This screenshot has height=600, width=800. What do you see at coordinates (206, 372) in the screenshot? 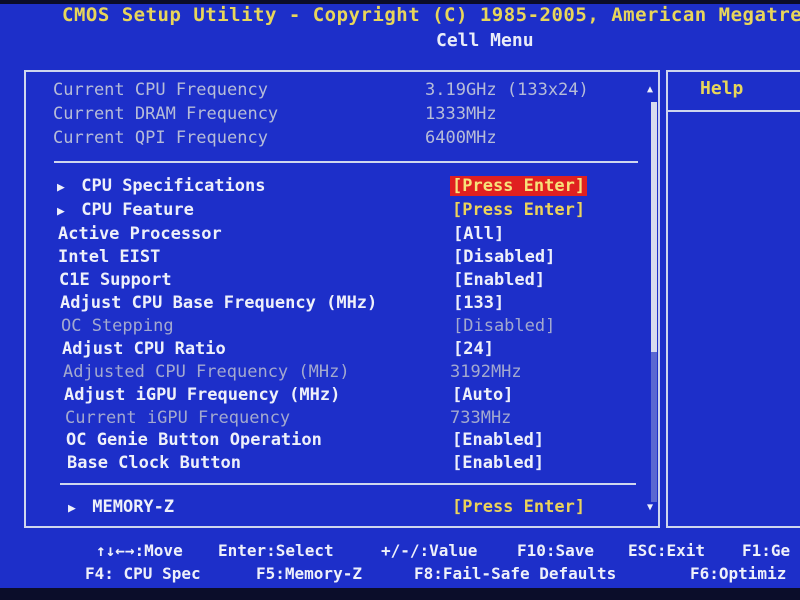
I see `setting-label: Adjusted CPU Frequency (MHz)` at bounding box center [206, 372].